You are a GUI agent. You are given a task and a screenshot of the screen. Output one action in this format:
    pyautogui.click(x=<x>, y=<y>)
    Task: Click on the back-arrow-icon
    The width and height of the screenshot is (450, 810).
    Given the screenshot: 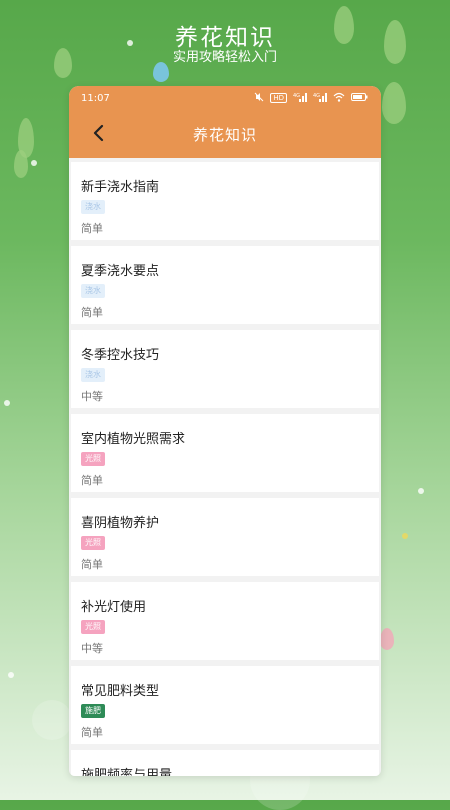 What is the action you would take?
    pyautogui.click(x=98, y=133)
    